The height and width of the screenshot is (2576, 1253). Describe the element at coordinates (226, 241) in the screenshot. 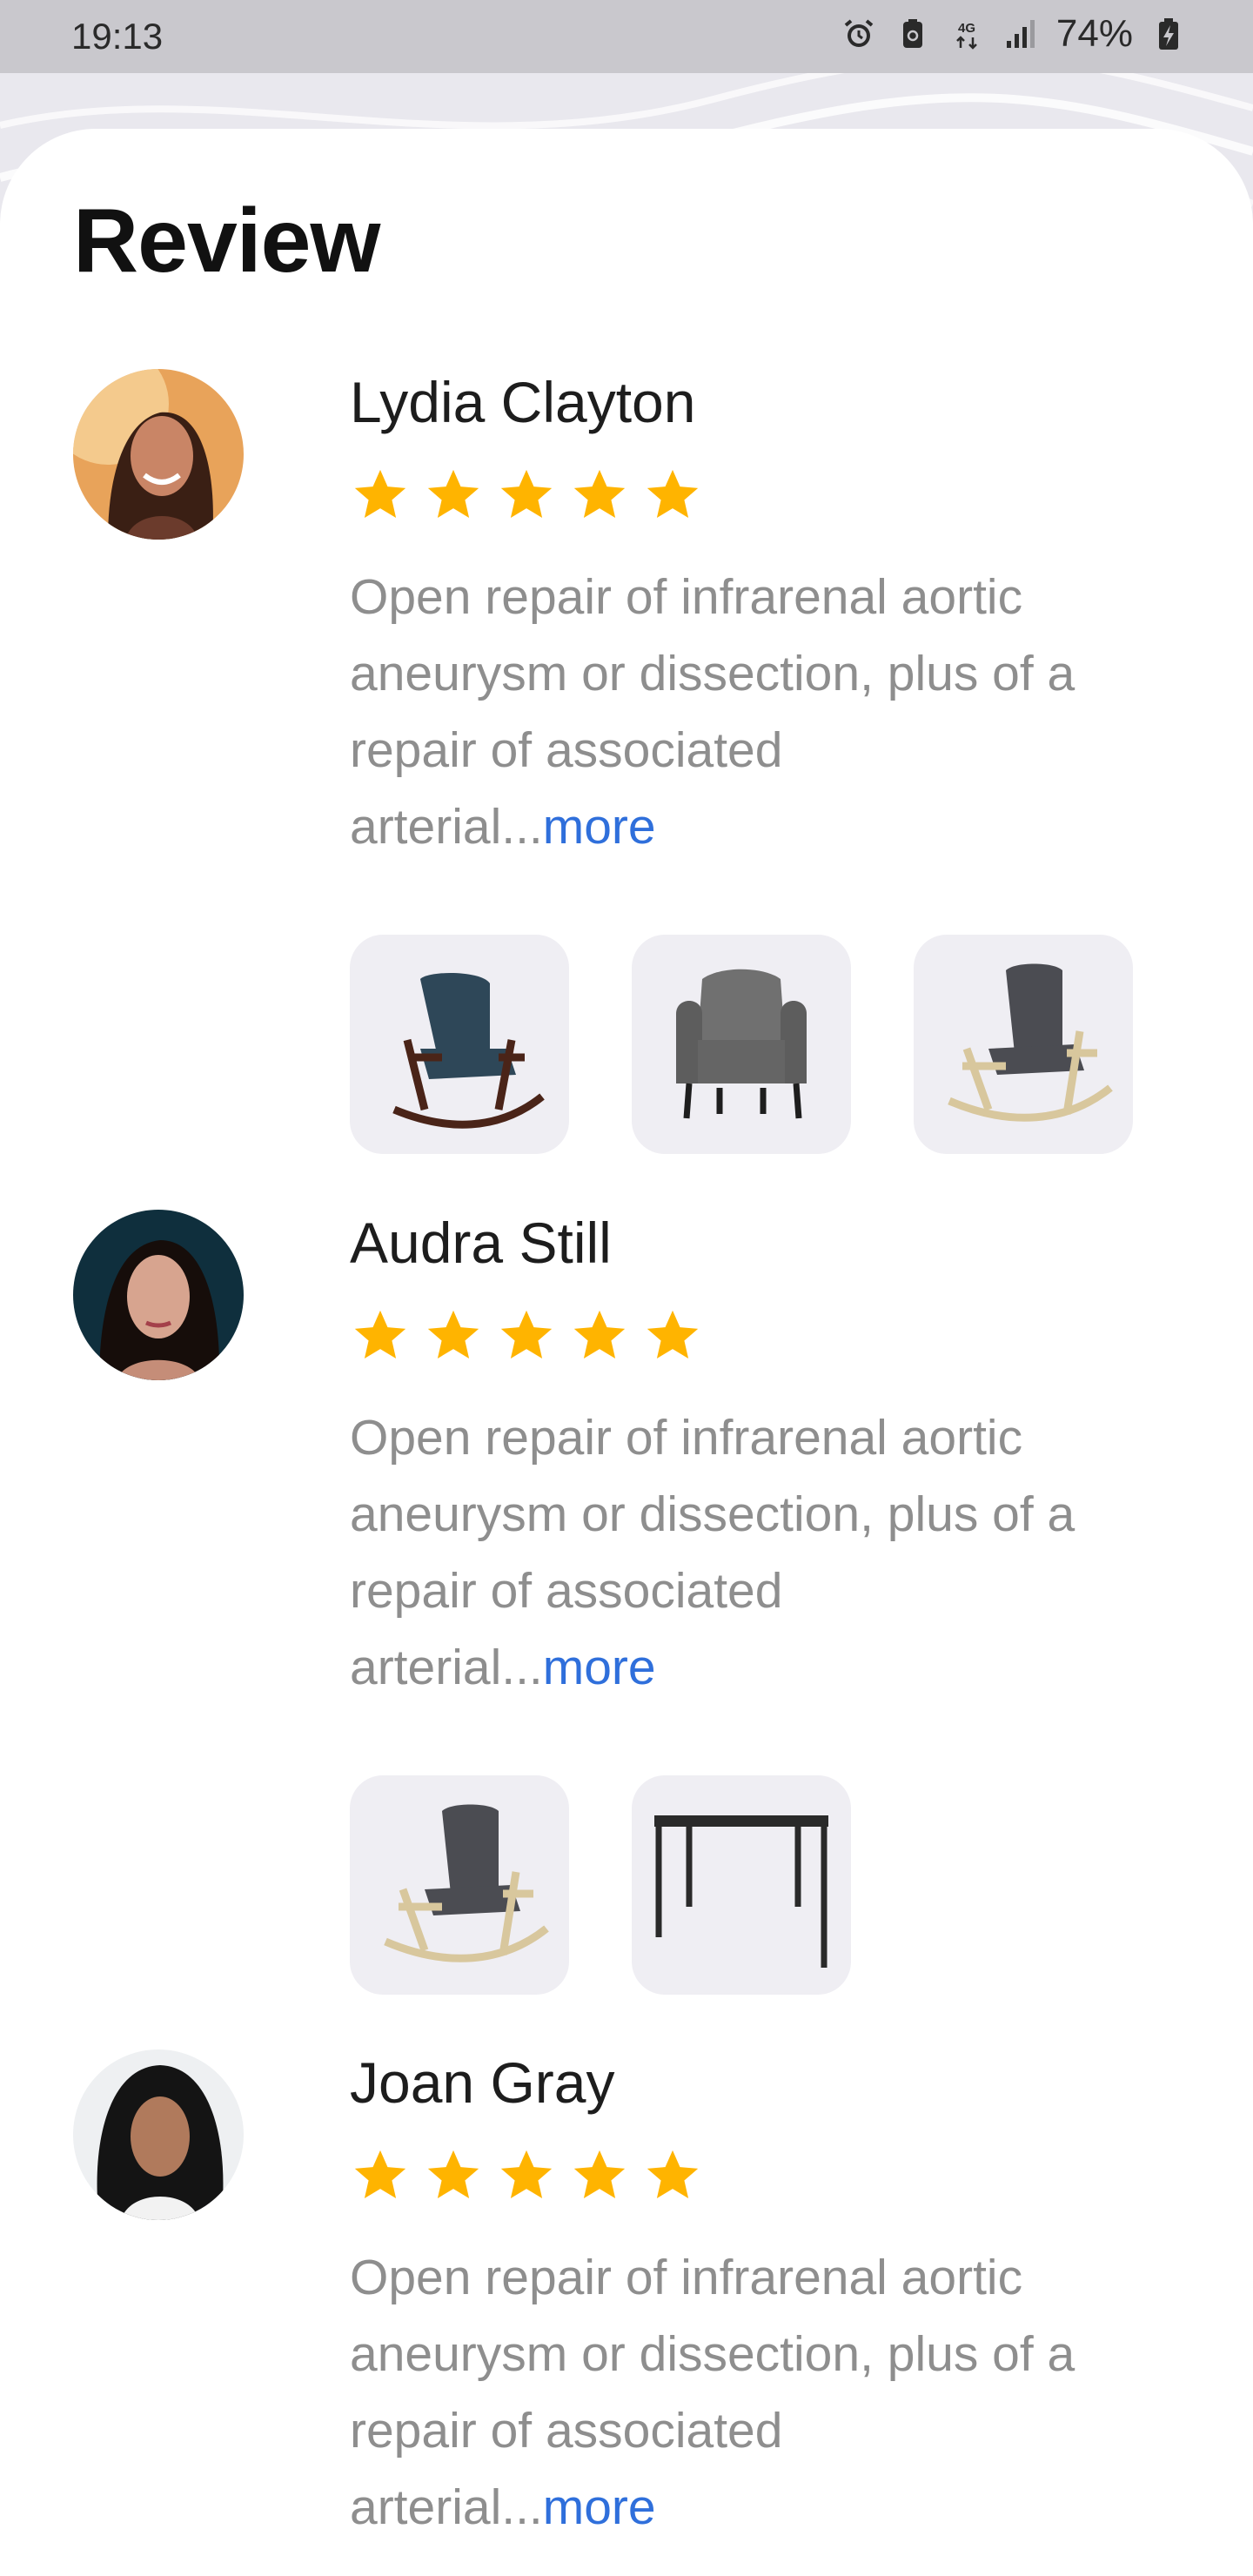

I see `page-title: Review` at that location.